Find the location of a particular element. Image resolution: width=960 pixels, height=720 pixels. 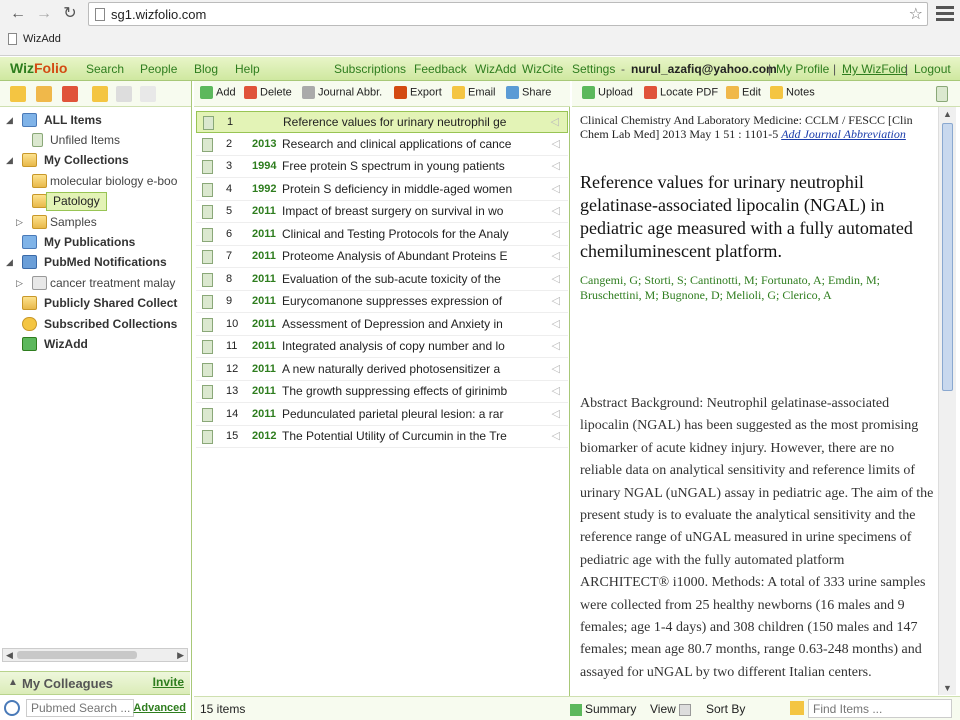

find-items-input is located at coordinates (880, 708).